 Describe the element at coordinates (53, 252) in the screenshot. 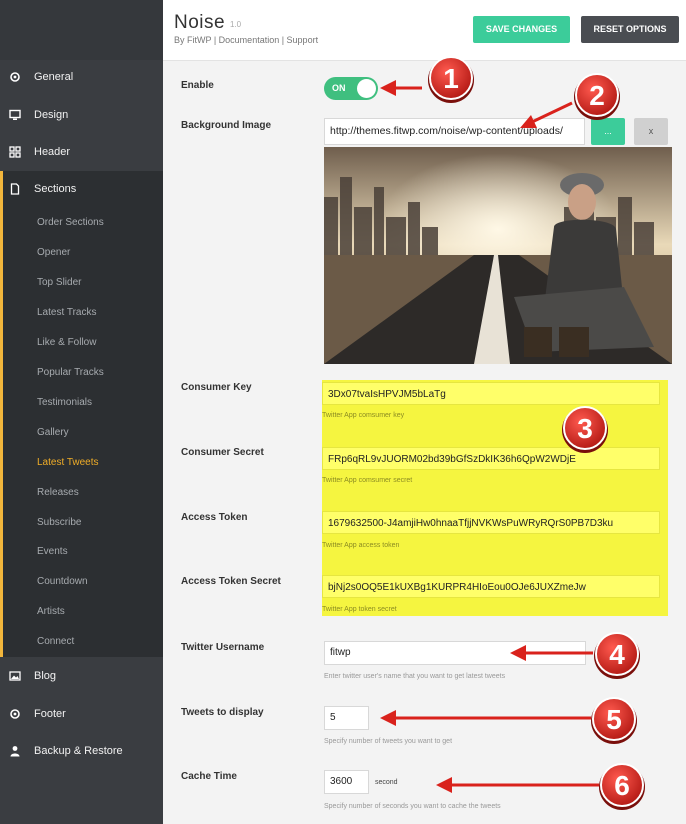

I see `subnav-opener: Opener` at that location.